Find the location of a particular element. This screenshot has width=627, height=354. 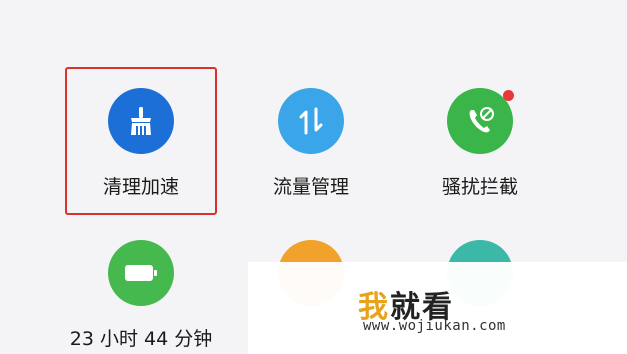

transfer-arrows-icon is located at coordinates (311, 121).